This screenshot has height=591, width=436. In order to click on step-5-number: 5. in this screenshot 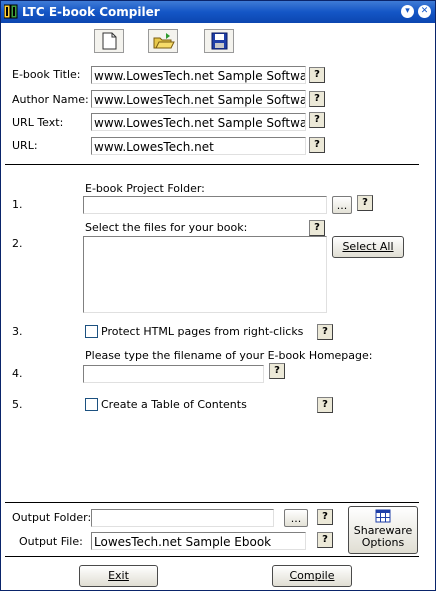, I will do `click(17, 404)`.